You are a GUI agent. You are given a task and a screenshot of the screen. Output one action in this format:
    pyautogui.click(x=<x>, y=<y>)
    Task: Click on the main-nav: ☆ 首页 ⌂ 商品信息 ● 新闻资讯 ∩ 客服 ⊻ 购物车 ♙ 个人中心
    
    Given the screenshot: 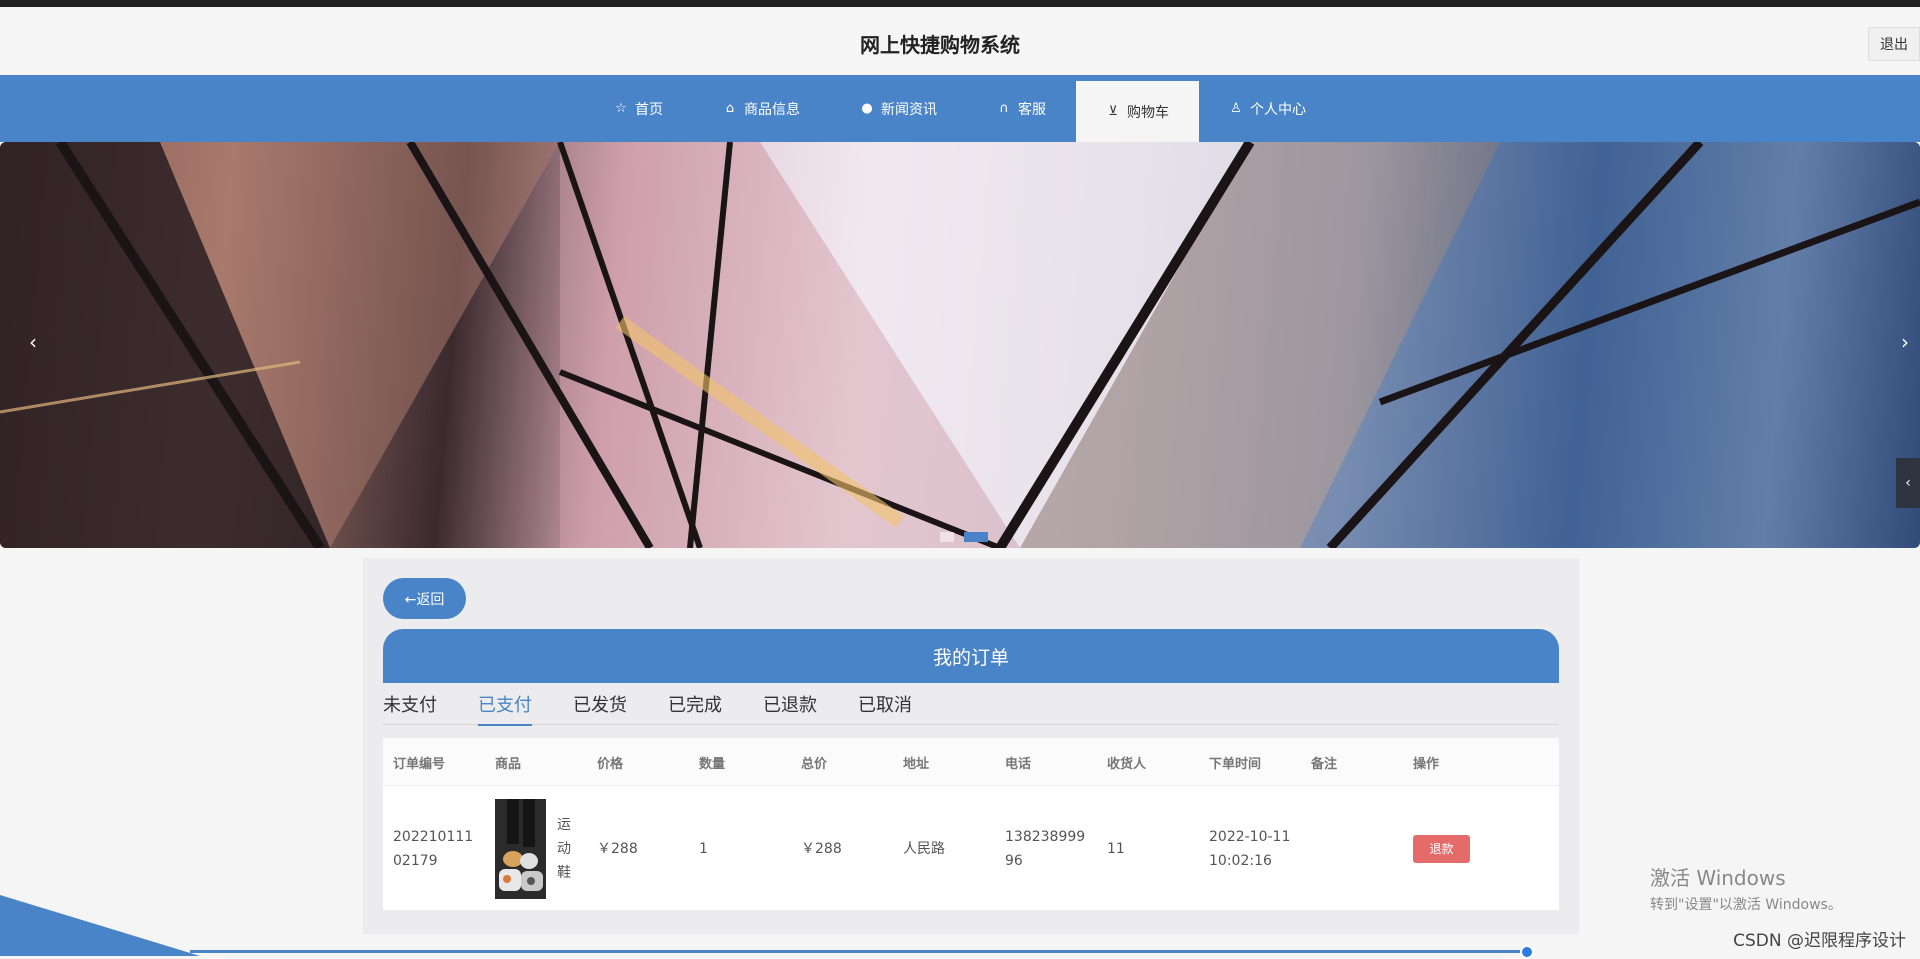 What is the action you would take?
    pyautogui.click(x=960, y=108)
    